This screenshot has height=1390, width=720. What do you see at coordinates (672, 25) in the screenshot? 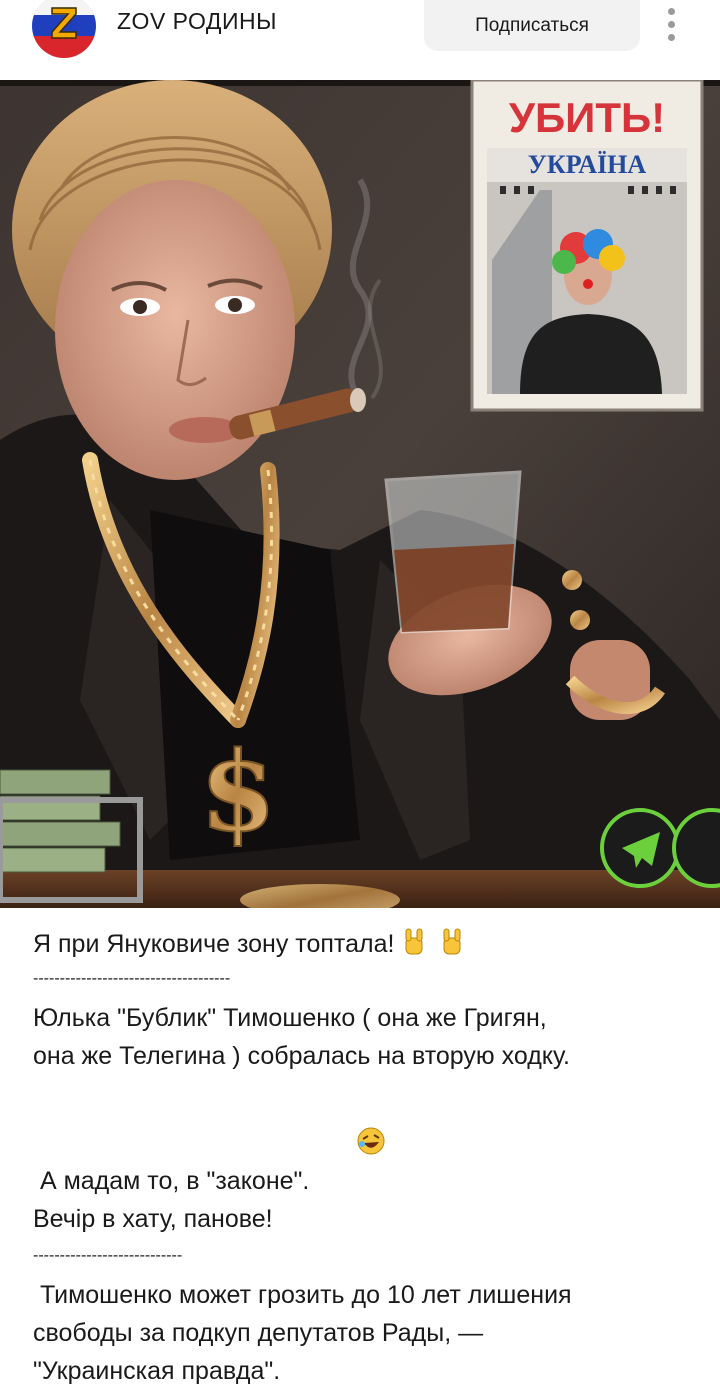
I see `more-options-icon` at bounding box center [672, 25].